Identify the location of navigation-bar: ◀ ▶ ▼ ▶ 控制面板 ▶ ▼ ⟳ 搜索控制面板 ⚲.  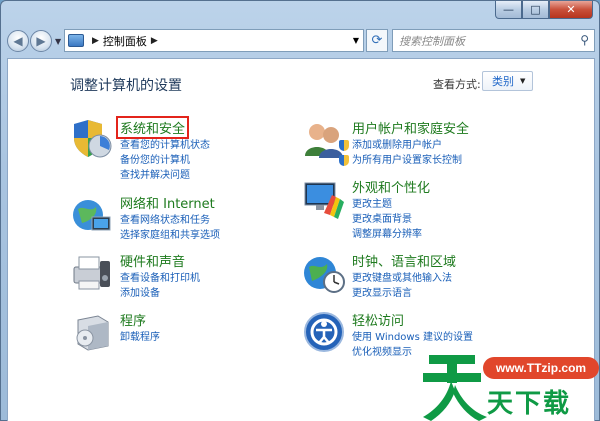
(301, 41).